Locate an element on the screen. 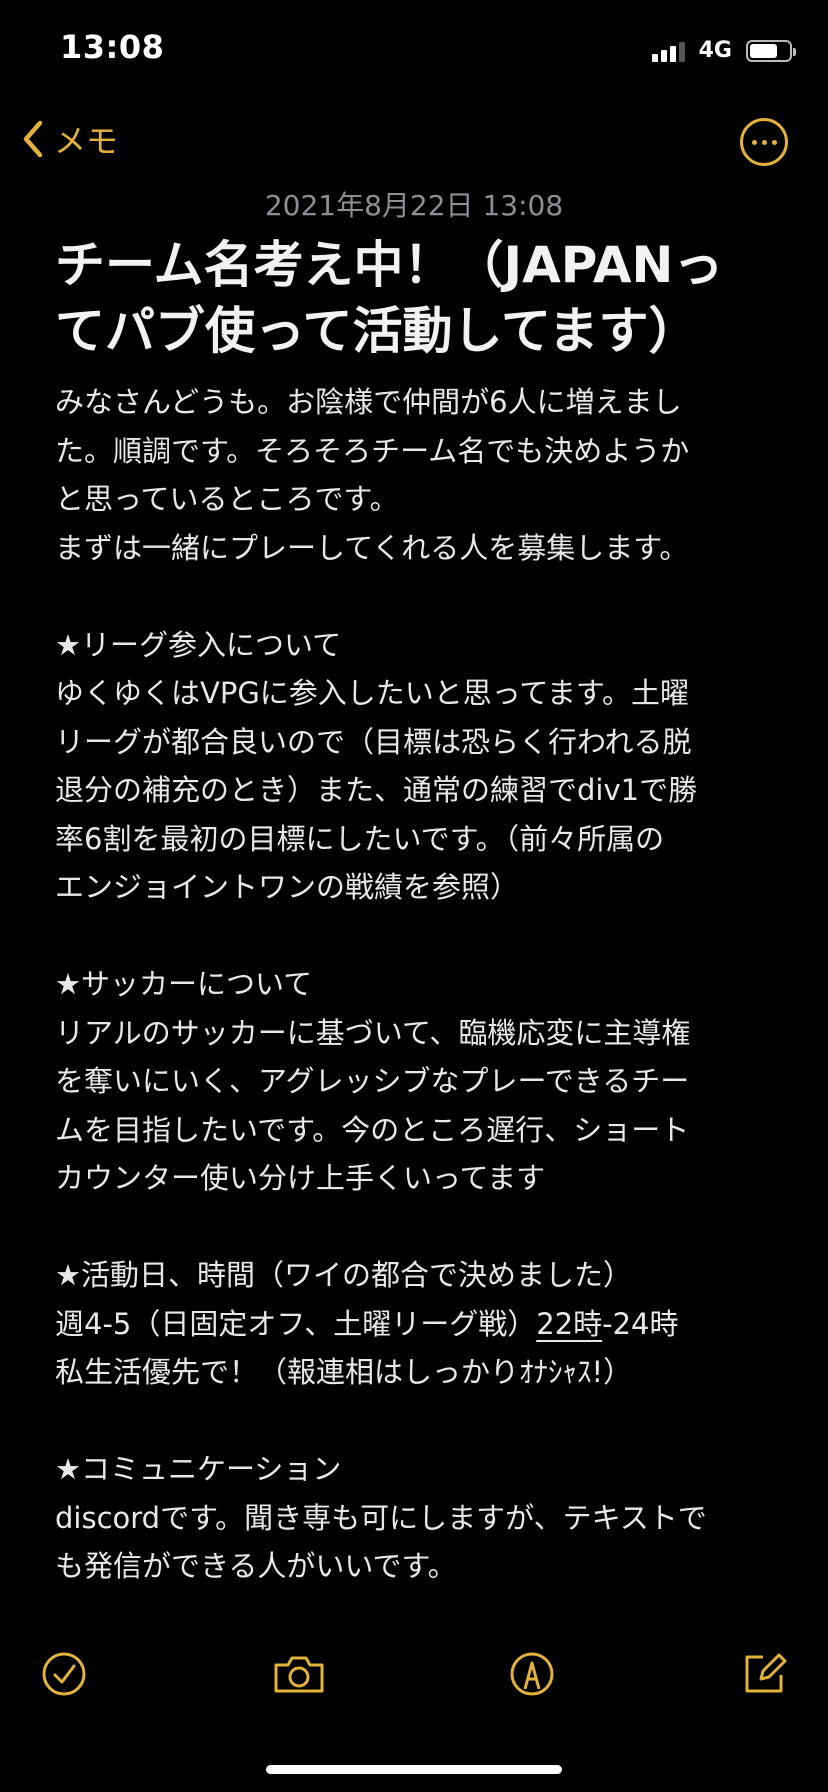 Image resolution: width=828 pixels, height=1792 pixels. note-line: リアルのサッカーに基づいて、臨機応変に主導権 is located at coordinates (373, 1032).